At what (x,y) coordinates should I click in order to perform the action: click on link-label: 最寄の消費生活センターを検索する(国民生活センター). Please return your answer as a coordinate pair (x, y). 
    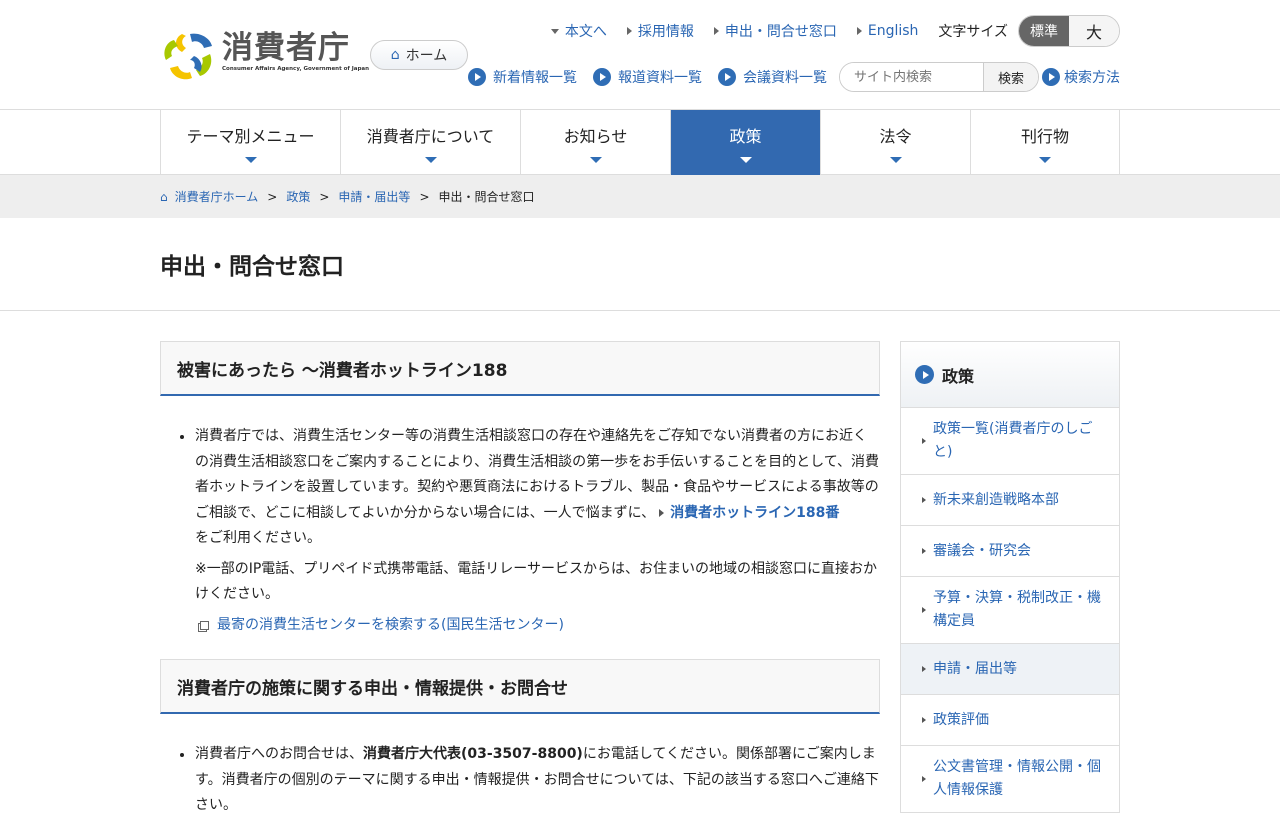
    Looking at the image, I should click on (390, 624).